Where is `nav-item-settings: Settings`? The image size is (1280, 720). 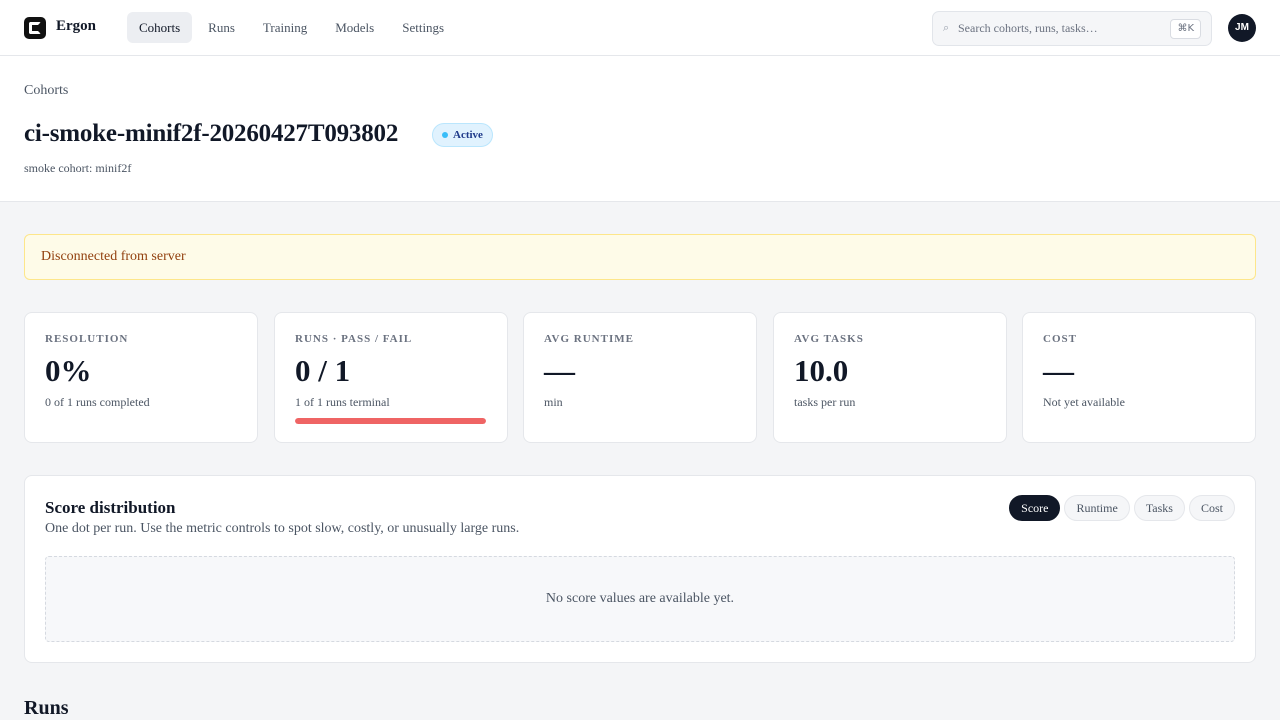
nav-item-settings: Settings is located at coordinates (423, 27).